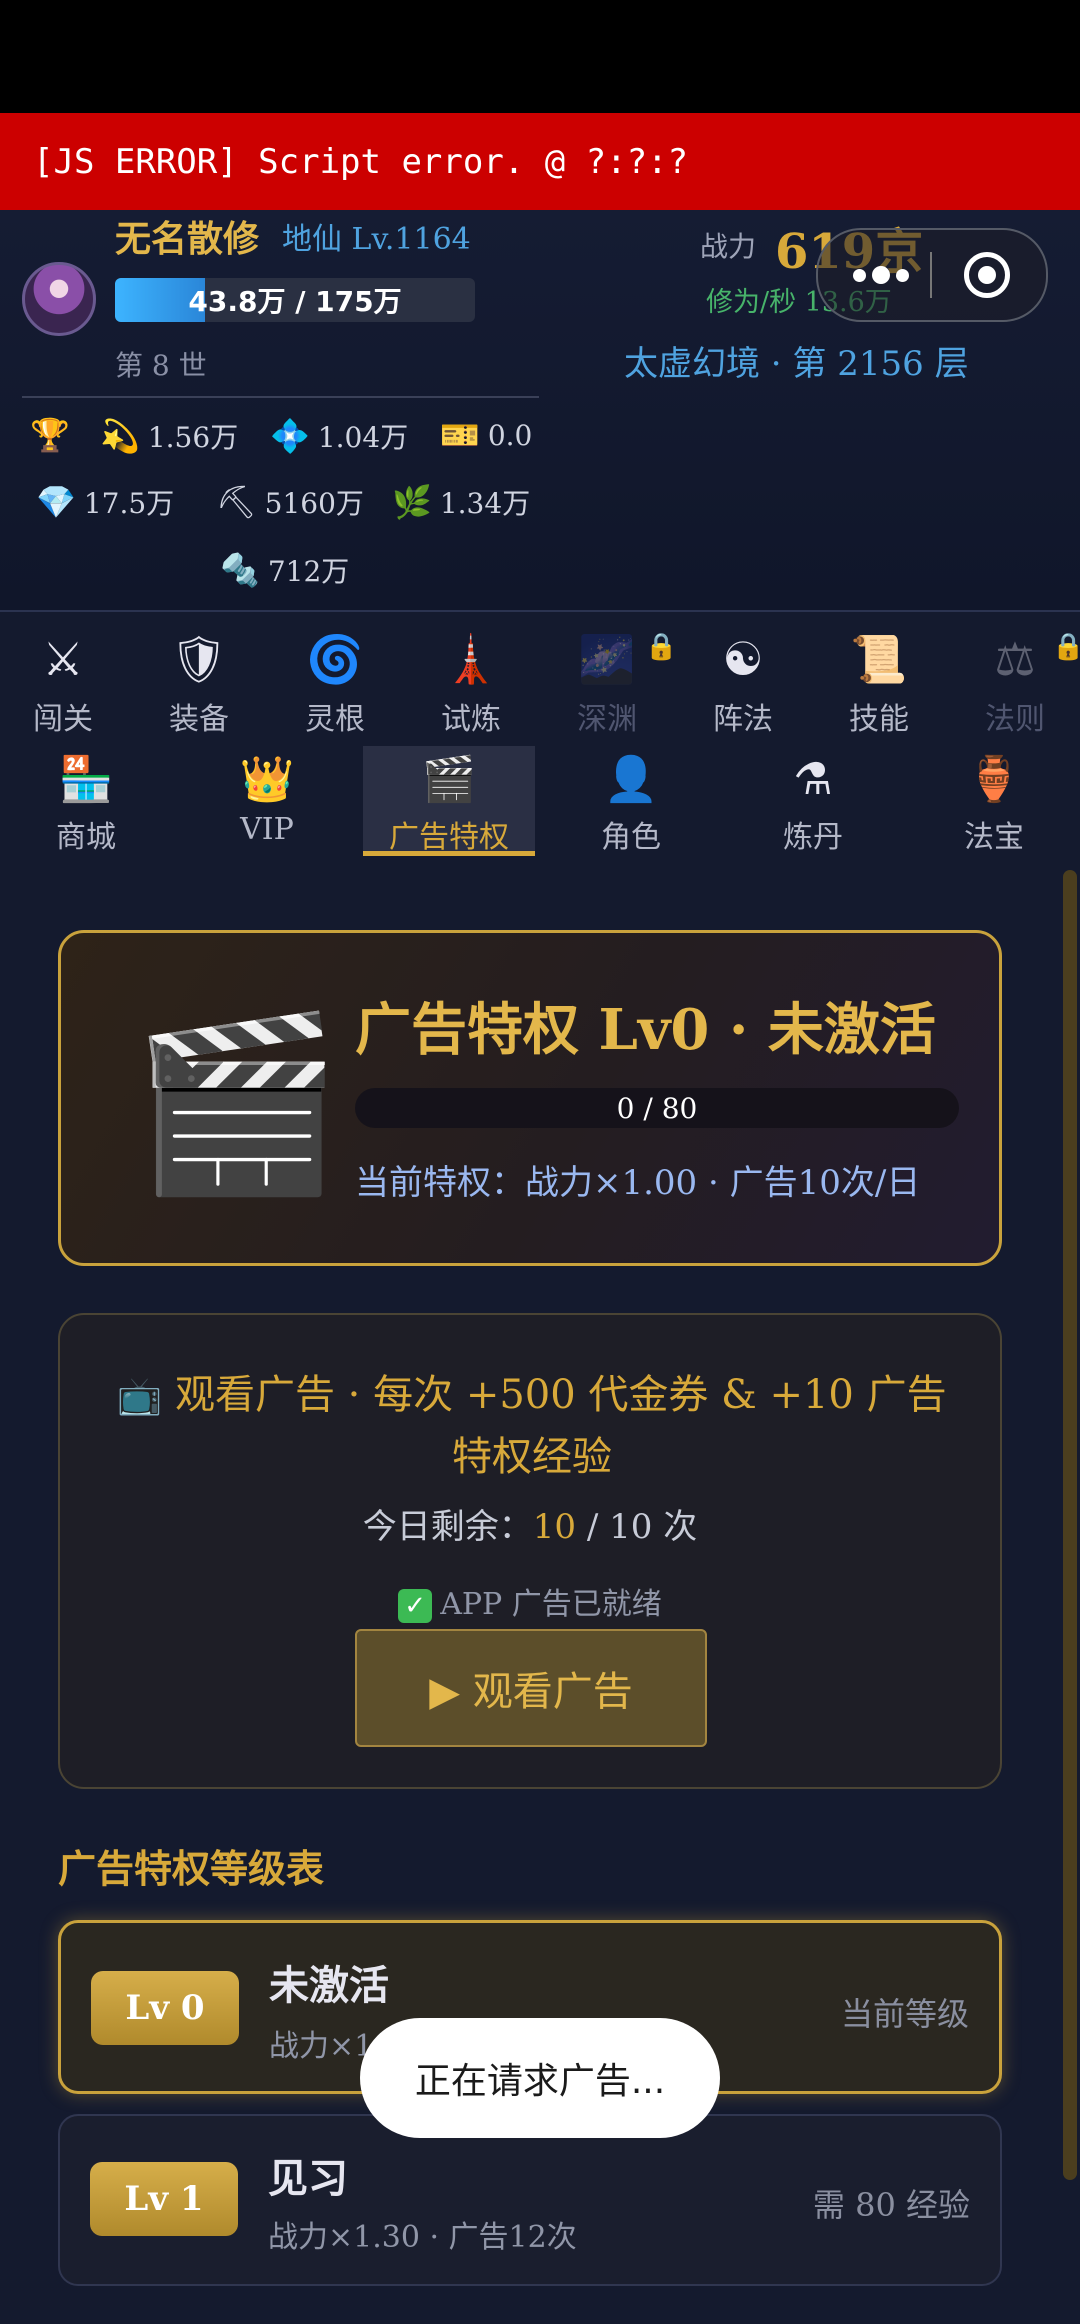 The width and height of the screenshot is (1080, 2324). I want to click on status-bar, so click(540, 56).